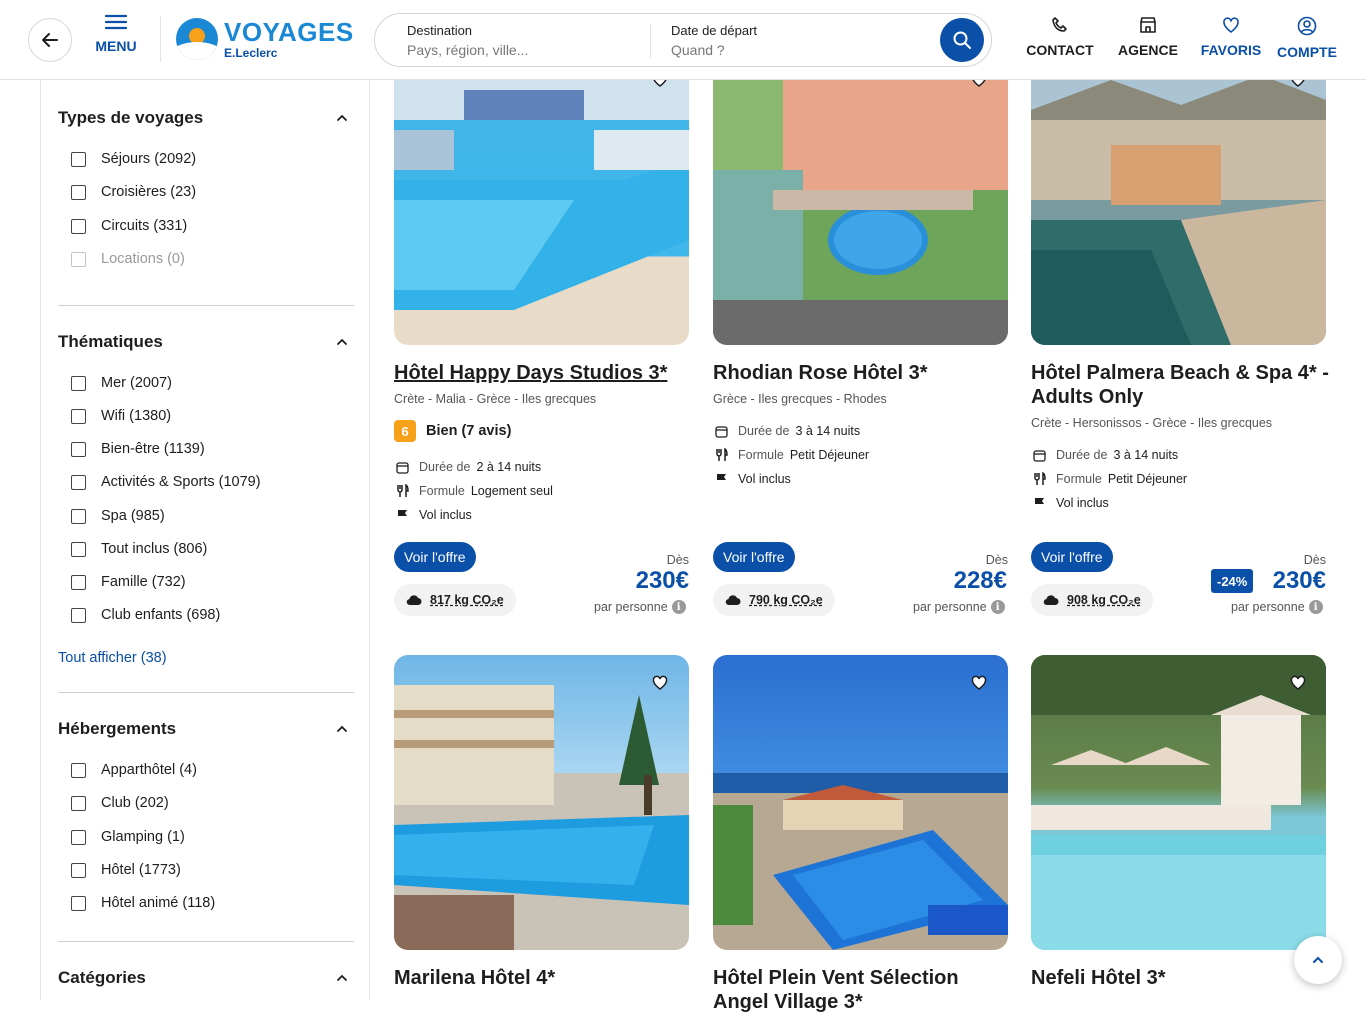 This screenshot has height=1014, width=1366. Describe the element at coordinates (206, 342) in the screenshot. I see `filter-themes-header: Thématiques` at that location.